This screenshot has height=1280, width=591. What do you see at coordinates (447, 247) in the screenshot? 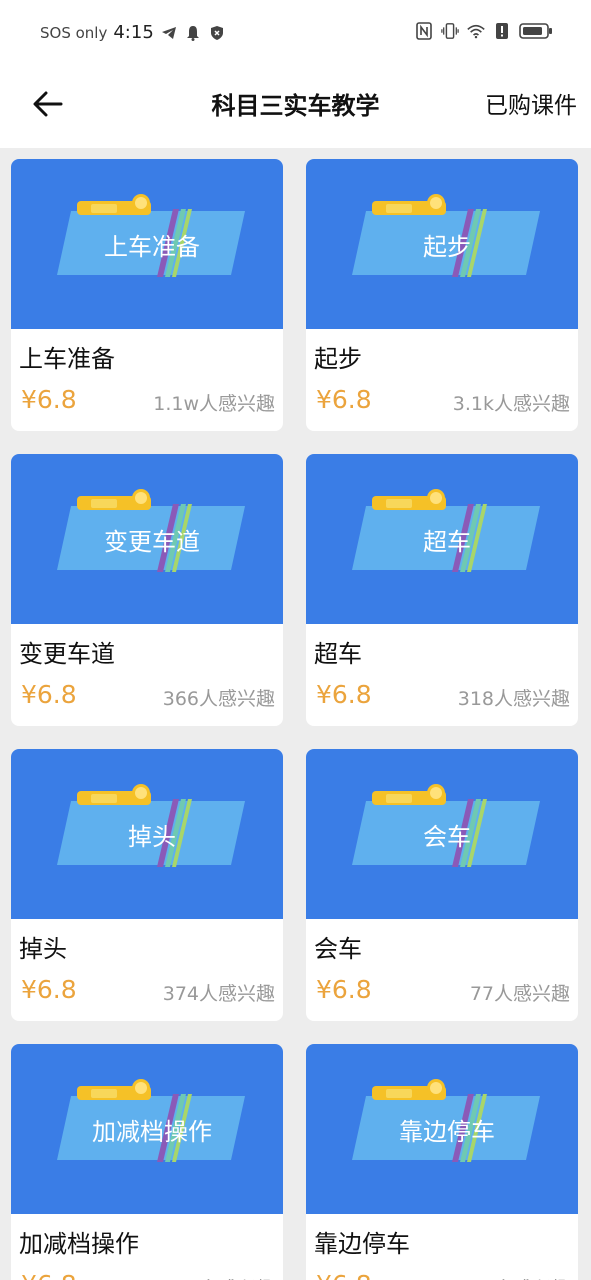
I see `banner-title: 起步` at bounding box center [447, 247].